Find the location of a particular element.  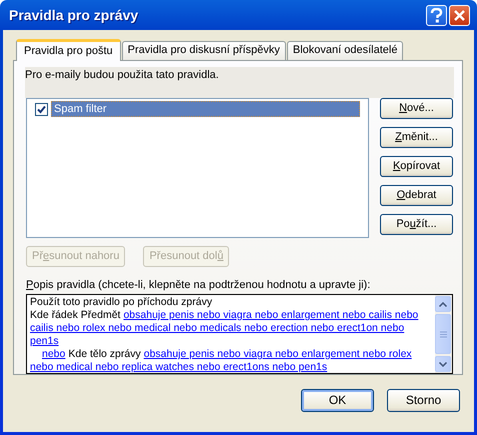

dialog-button: OK is located at coordinates (337, 400).